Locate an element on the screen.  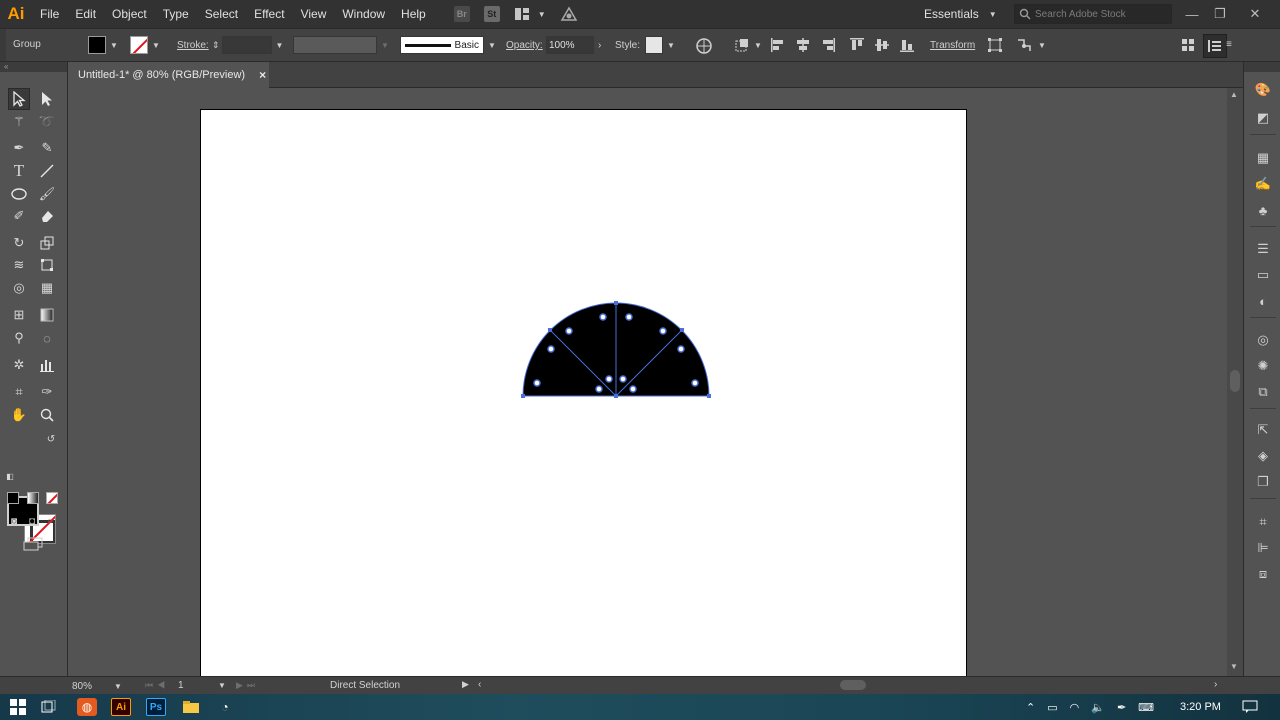
shaper-tool-icon: ✐ is located at coordinates (19, 216).